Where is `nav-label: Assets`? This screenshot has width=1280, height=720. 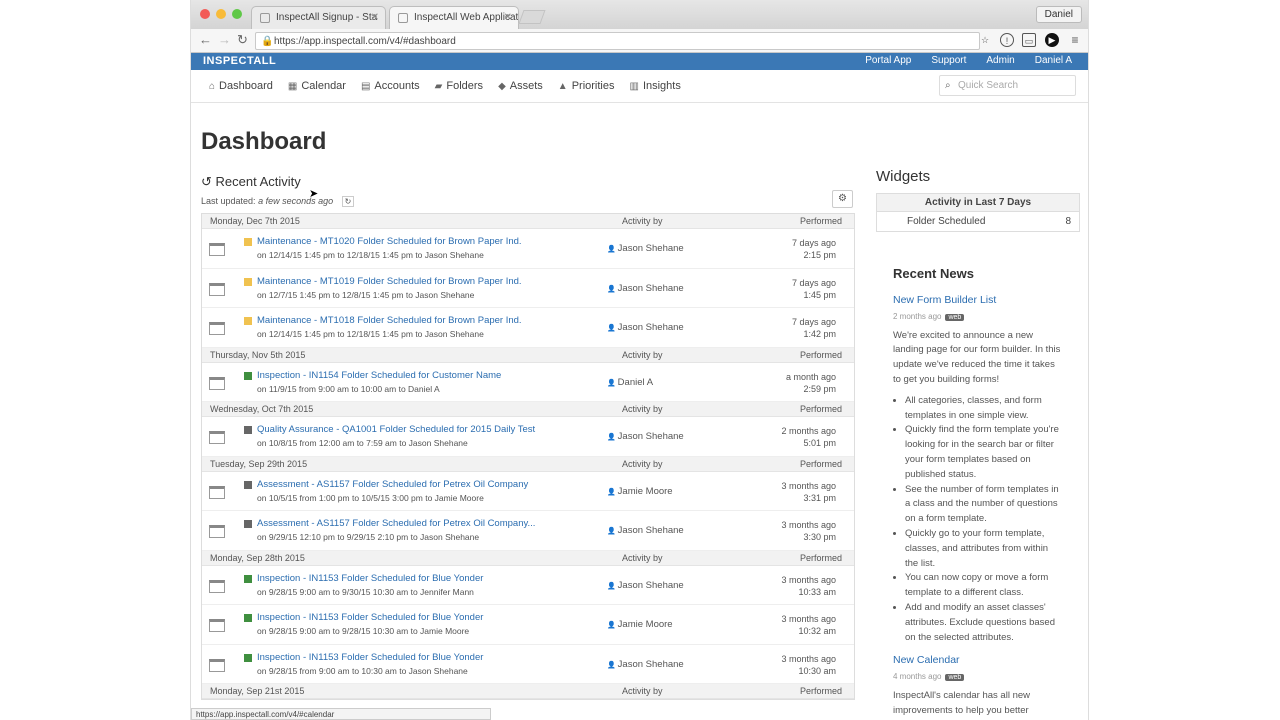
nav-label: Assets is located at coordinates (526, 86).